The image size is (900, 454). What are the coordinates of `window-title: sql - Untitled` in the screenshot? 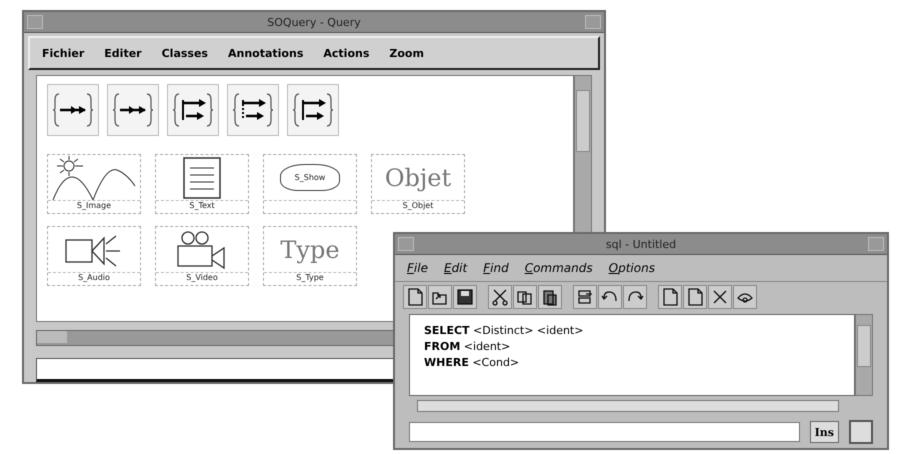 It's located at (641, 244).